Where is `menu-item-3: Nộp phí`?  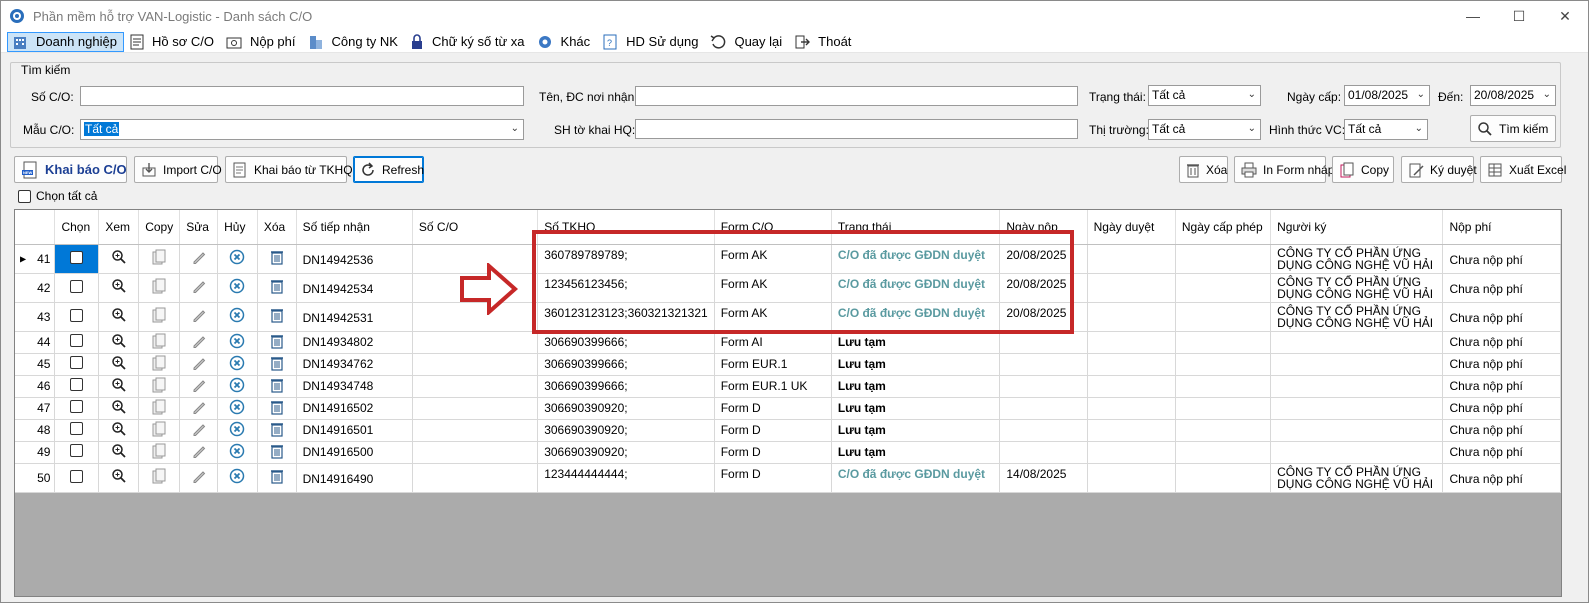 menu-item-3: Nộp phí is located at coordinates (262, 42).